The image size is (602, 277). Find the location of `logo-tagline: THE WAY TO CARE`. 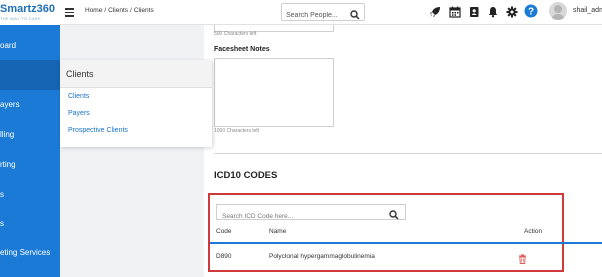

logo-tagline: THE WAY TO CARE is located at coordinates (20, 18).